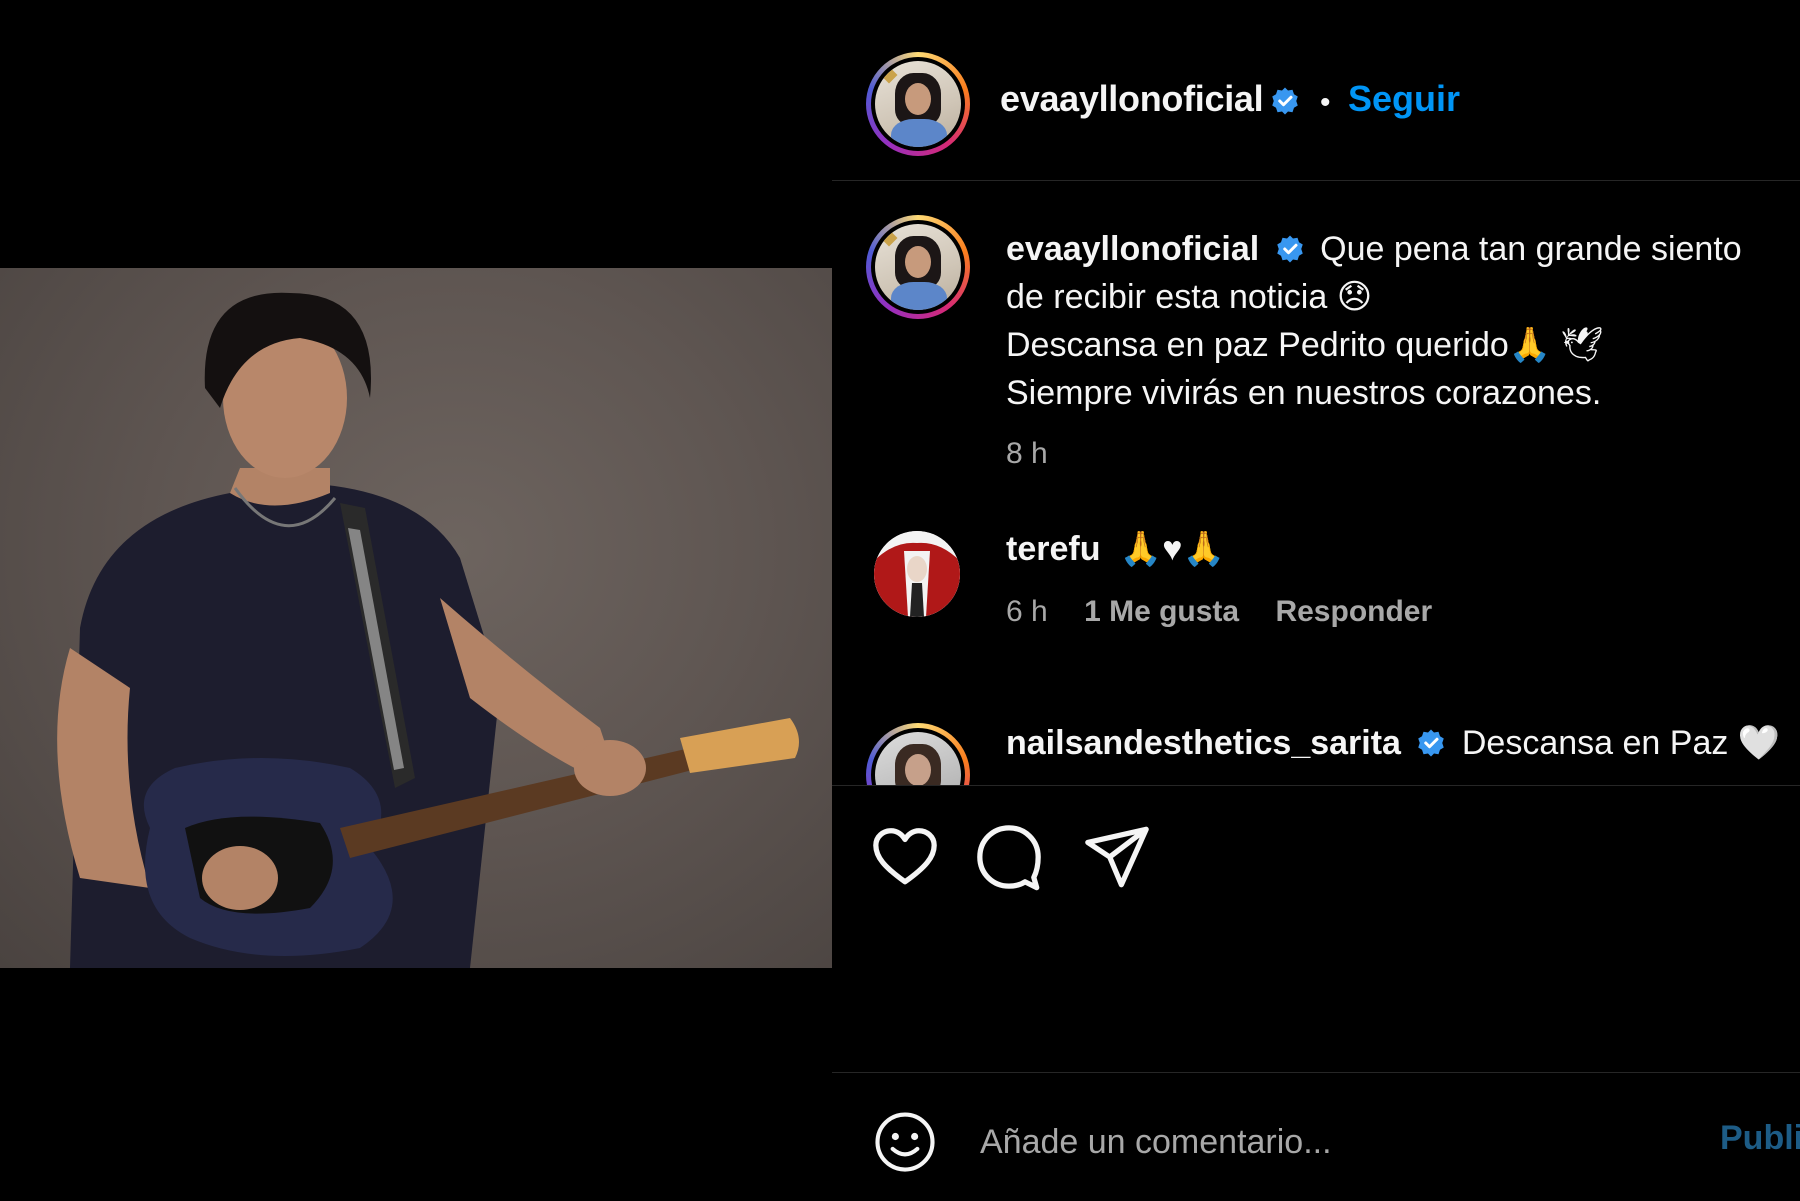 This screenshot has height=1201, width=1800. I want to click on caption-avatar, so click(918, 267).